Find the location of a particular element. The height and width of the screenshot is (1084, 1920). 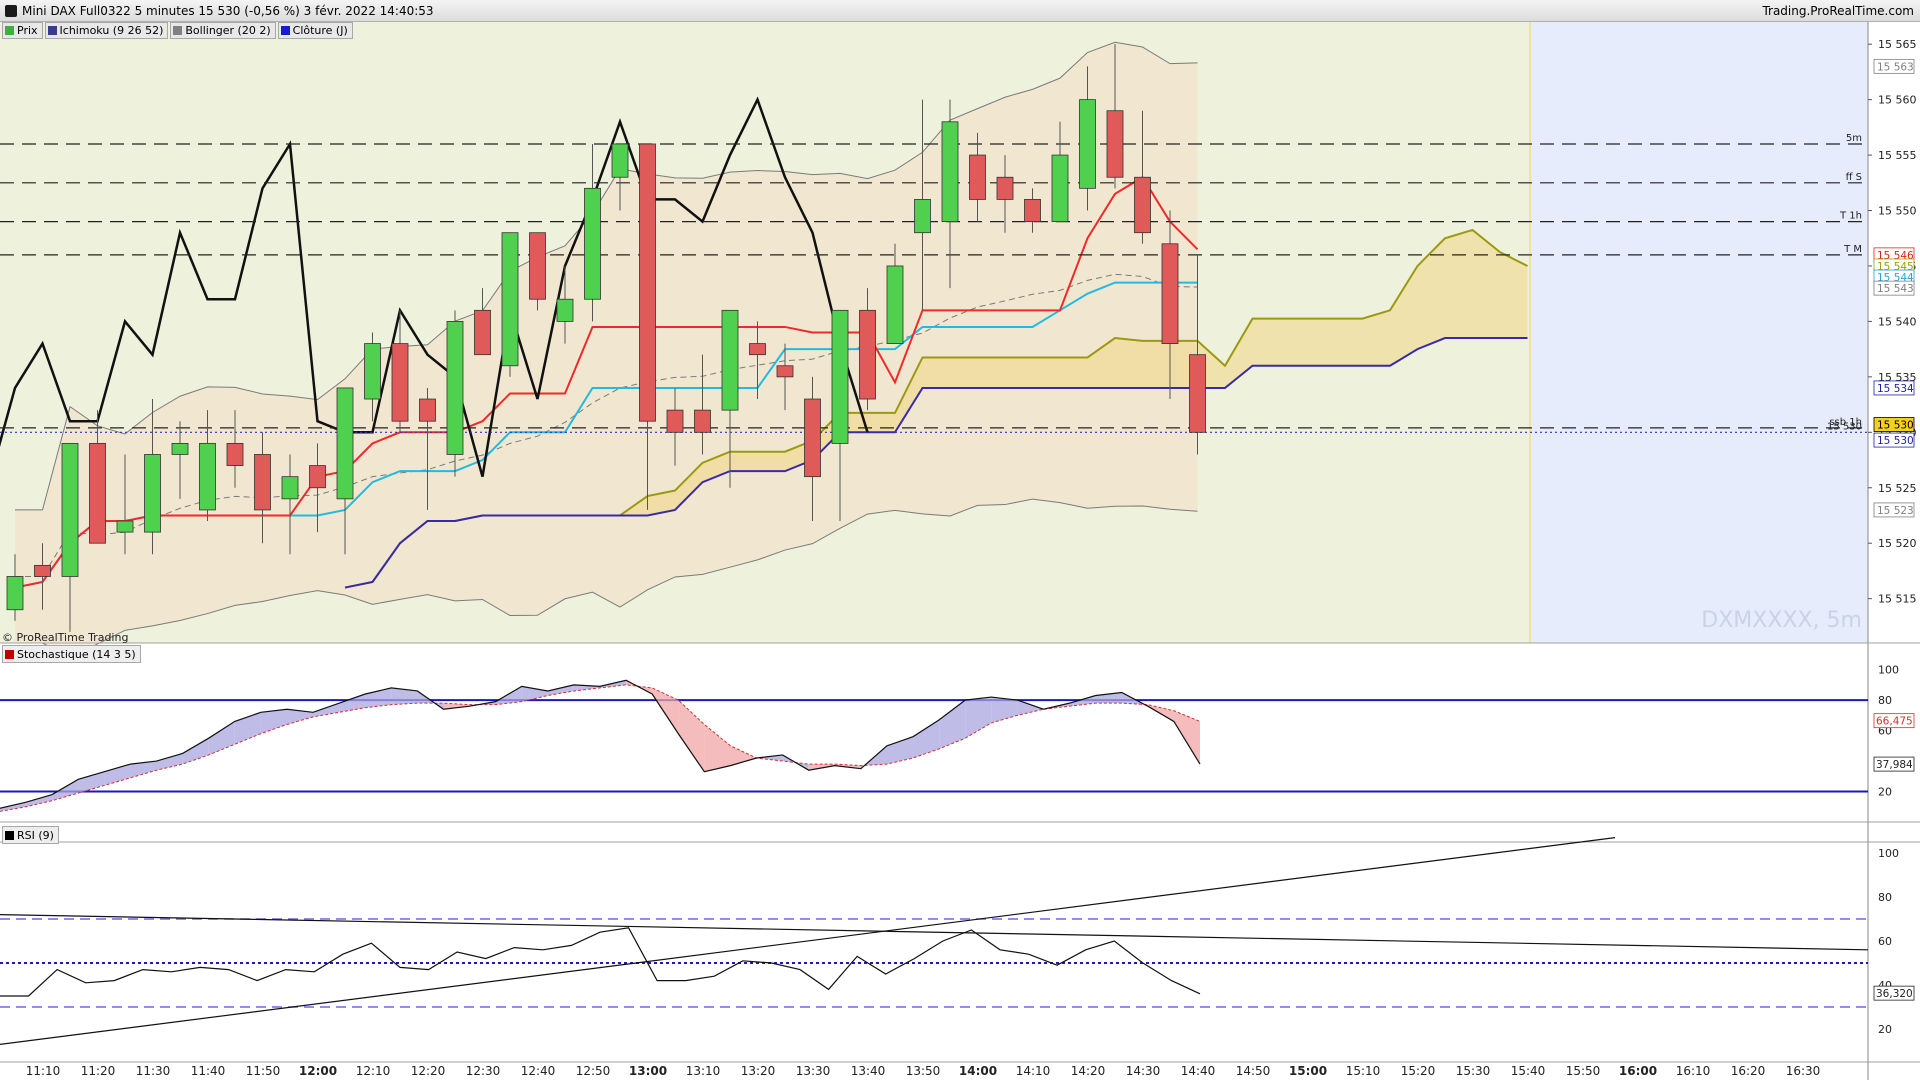

price-tick-label: 15 560 is located at coordinates (1897, 100).